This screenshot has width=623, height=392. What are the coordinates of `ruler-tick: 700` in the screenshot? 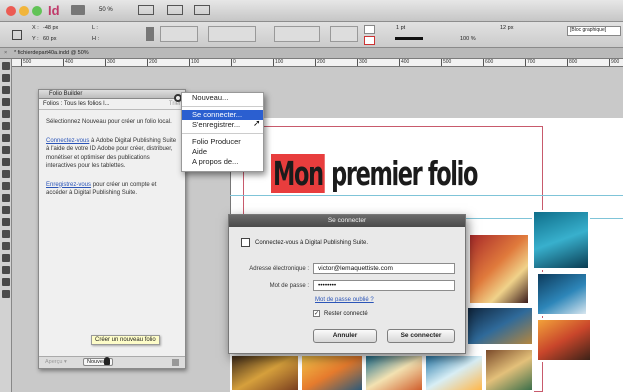 It's located at (530, 62).